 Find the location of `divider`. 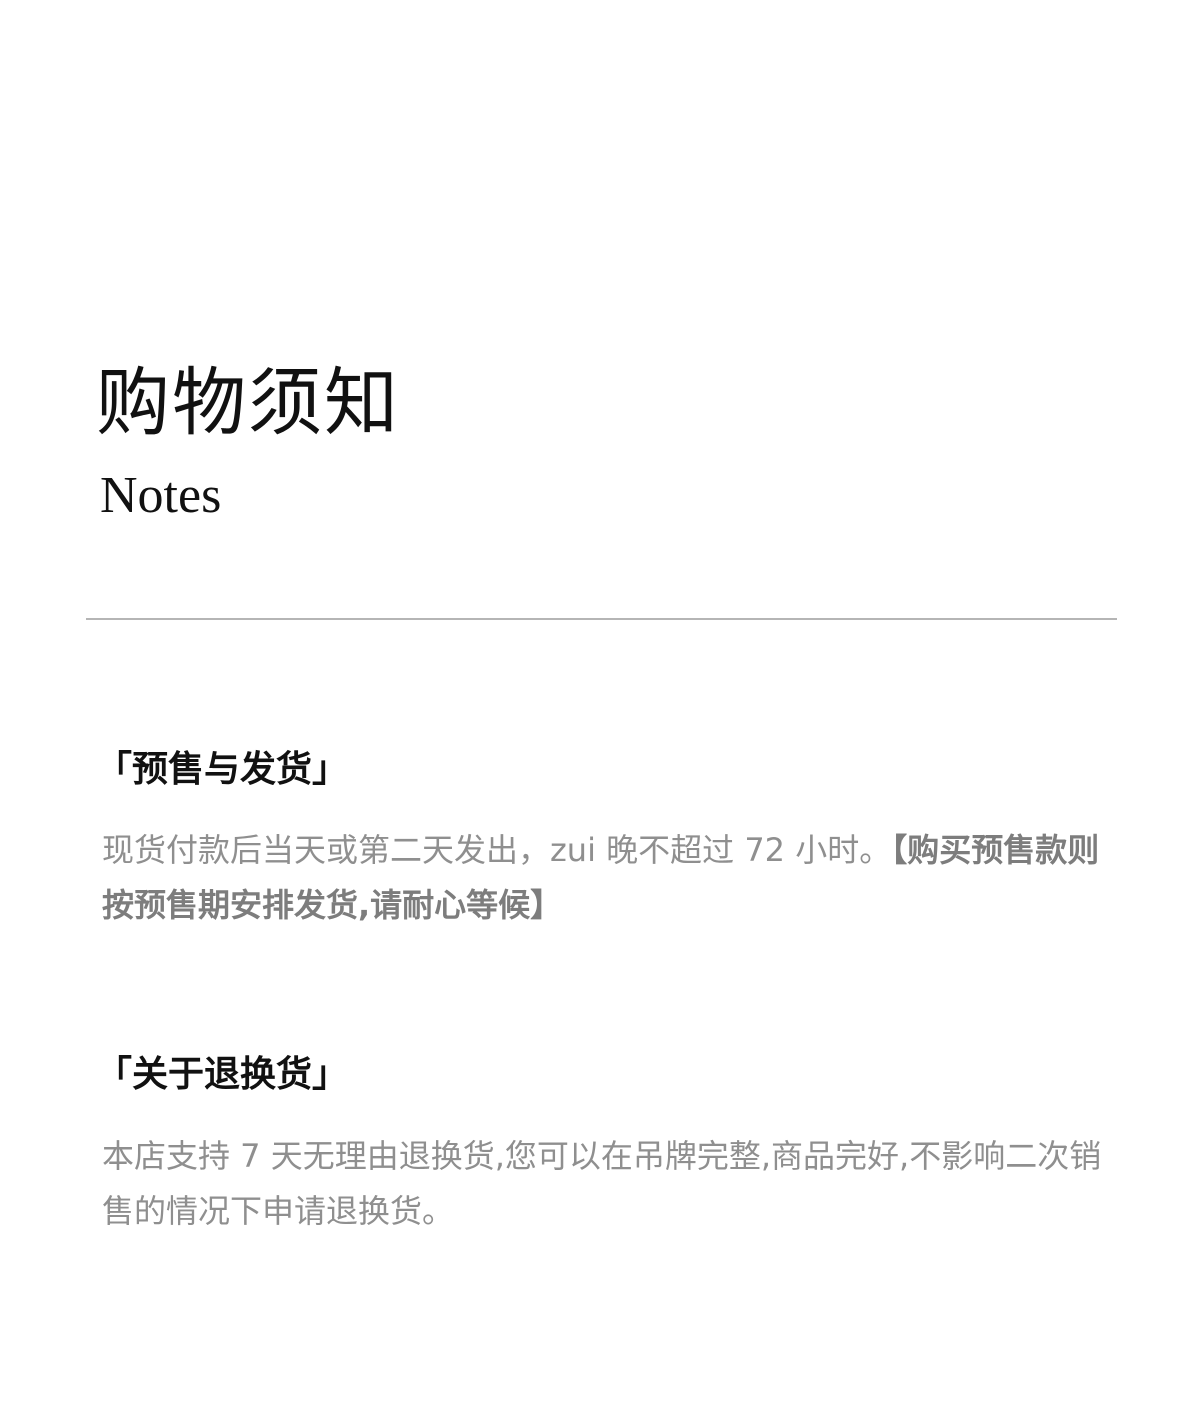

divider is located at coordinates (601, 619).